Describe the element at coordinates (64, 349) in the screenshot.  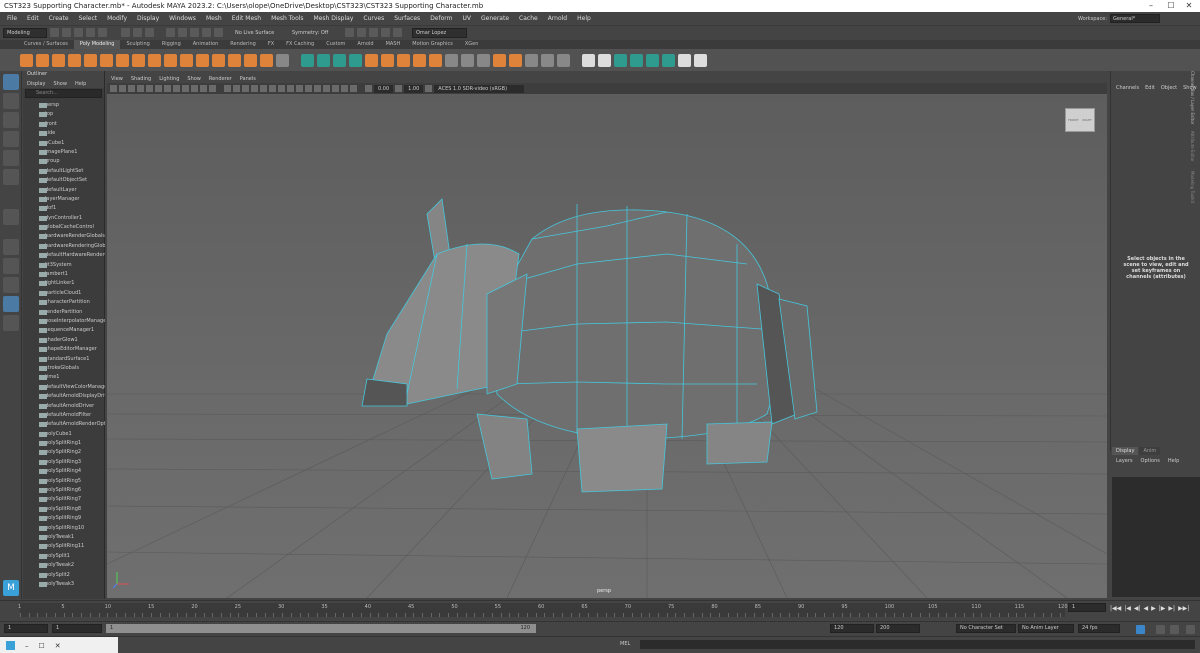
I see `outliner-item: shapeEditorManager` at that location.